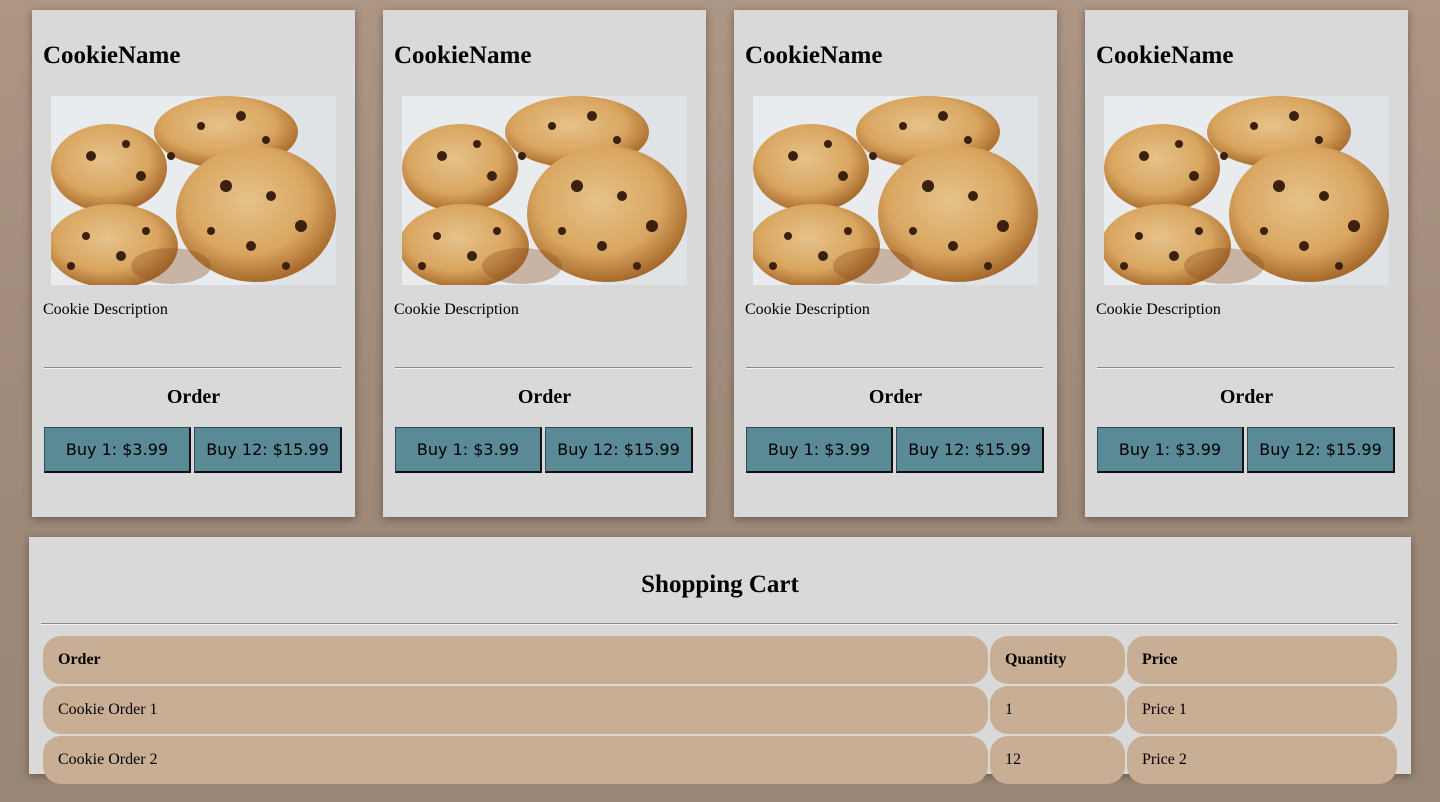  What do you see at coordinates (1057, 710) in the screenshot?
I see `table-cell-quantity: 1` at bounding box center [1057, 710].